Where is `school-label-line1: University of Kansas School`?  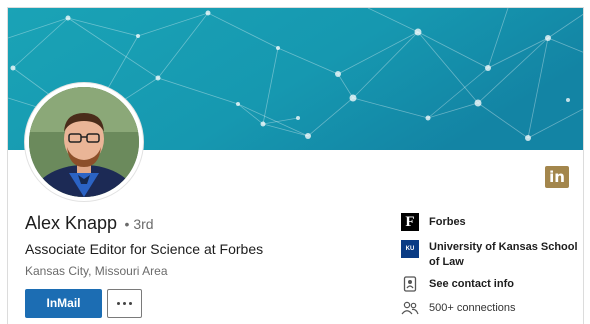
school-label-line1: University of Kansas School is located at coordinates (503, 247).